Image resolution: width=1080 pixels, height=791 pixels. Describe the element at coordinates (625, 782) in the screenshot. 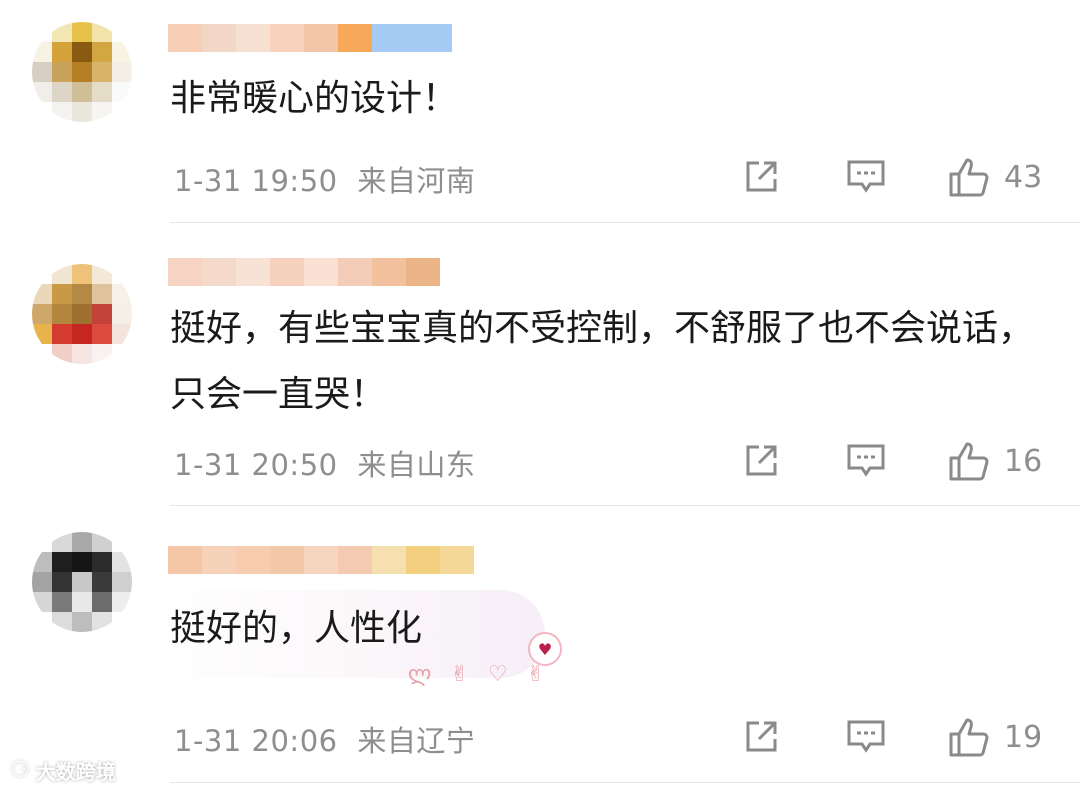

I see `divider` at that location.